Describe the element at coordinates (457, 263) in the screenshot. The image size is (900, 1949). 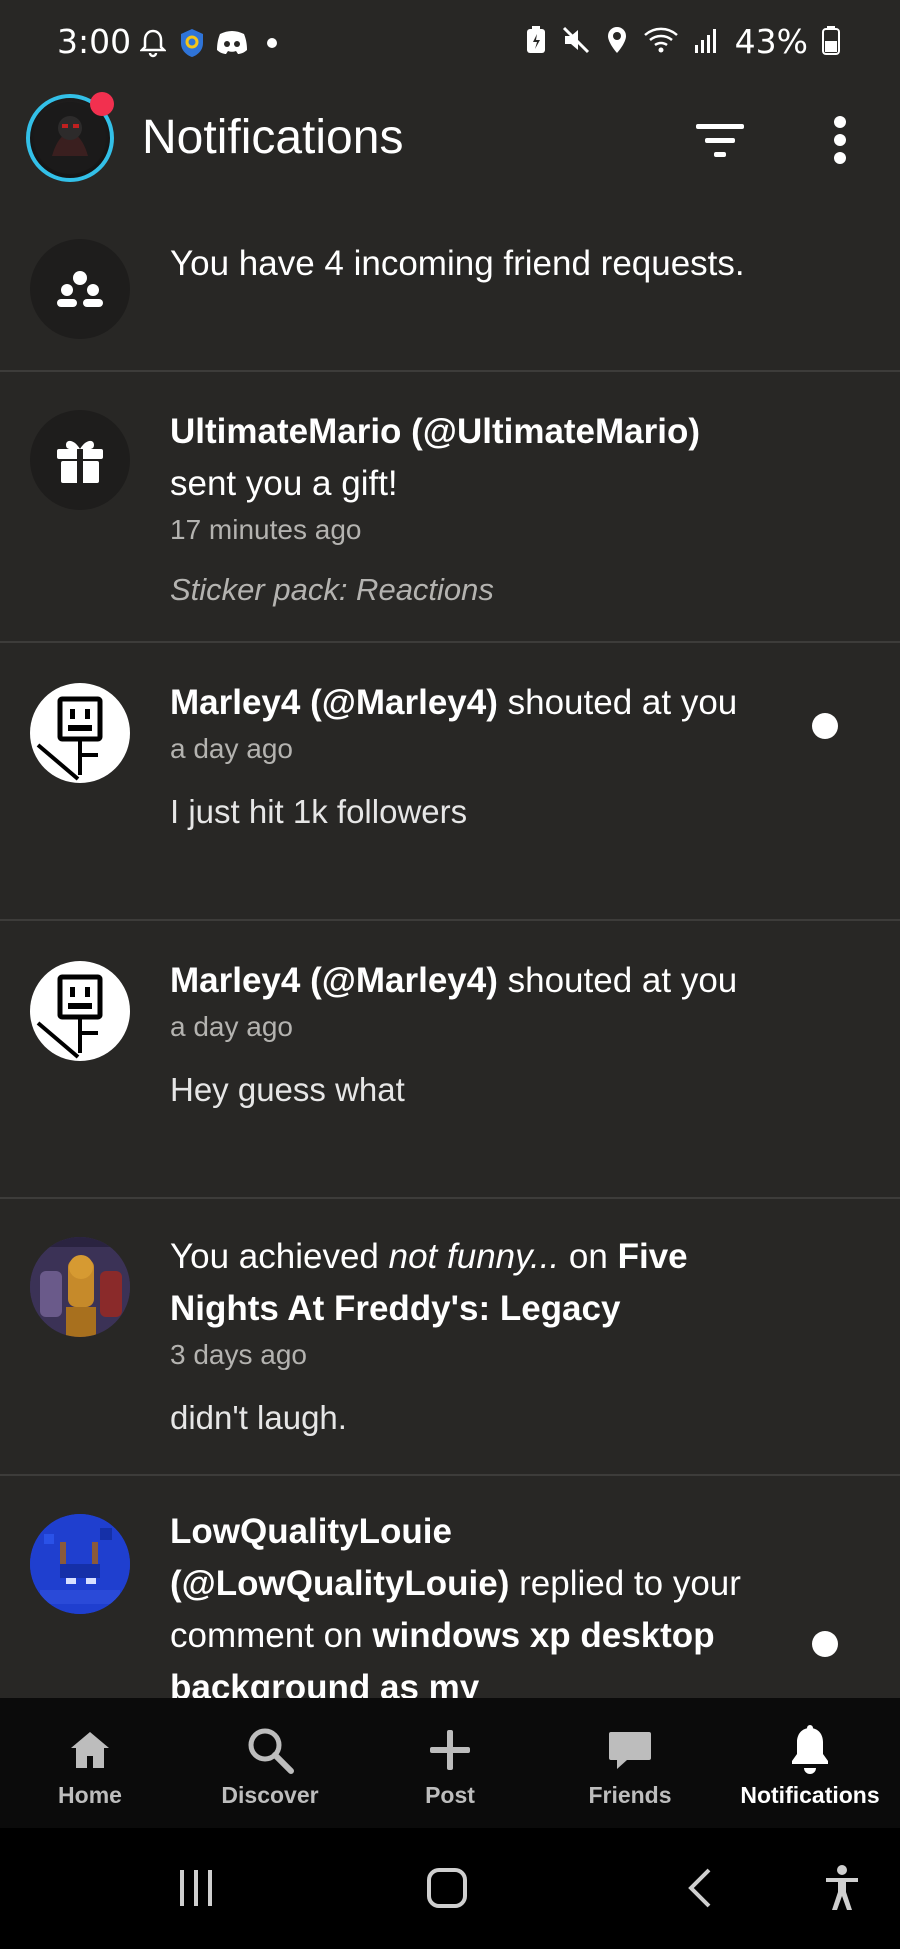
I see `notification-text: You have 4 incoming friend requests.` at that location.